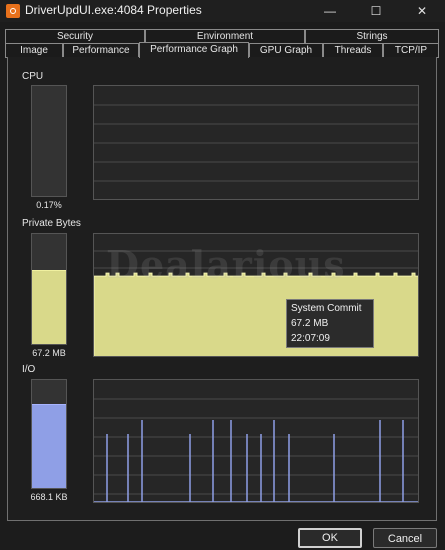 The image size is (445, 550). I want to click on minimize-button: —, so click(330, 11).